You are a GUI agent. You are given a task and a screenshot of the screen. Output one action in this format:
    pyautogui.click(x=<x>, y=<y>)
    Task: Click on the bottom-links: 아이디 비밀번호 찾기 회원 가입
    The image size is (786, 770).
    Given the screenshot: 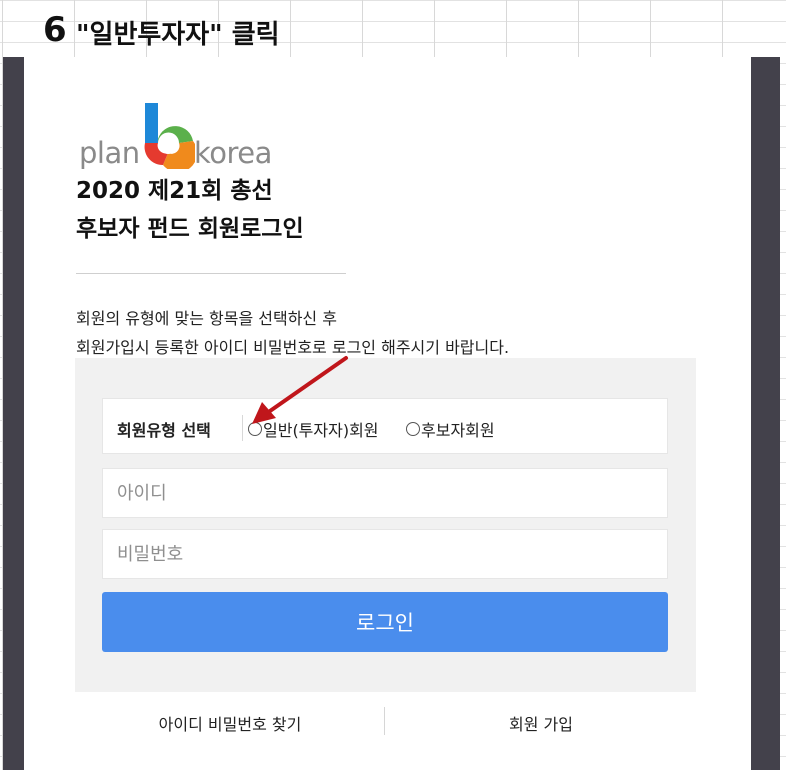 What is the action you would take?
    pyautogui.click(x=385, y=722)
    